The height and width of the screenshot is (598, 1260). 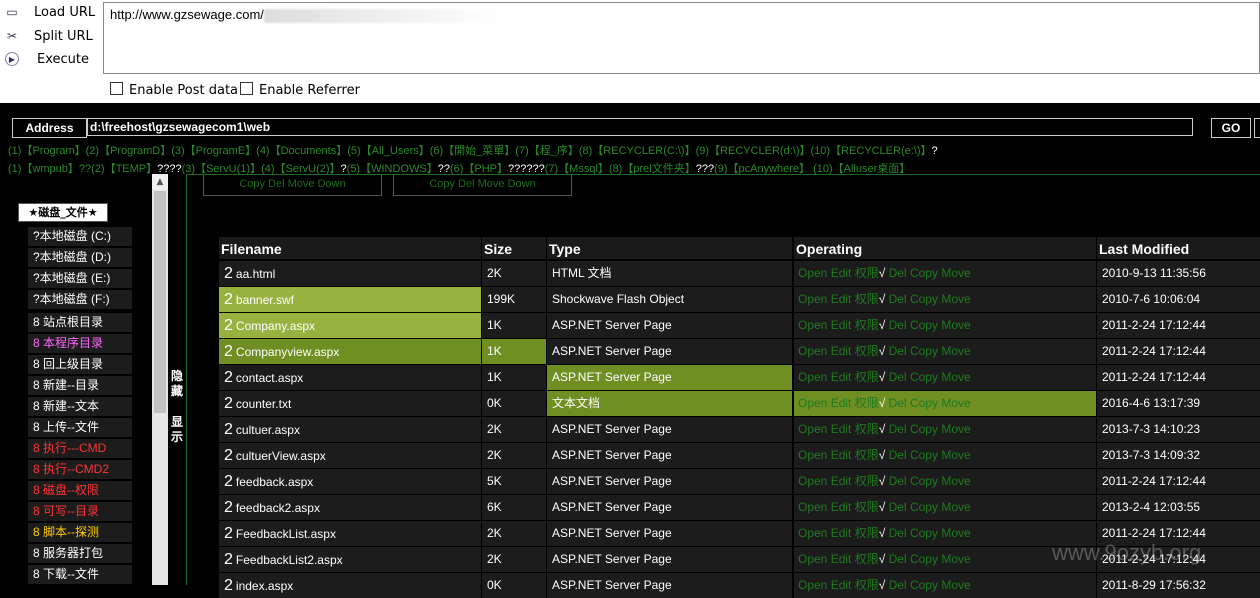 I want to click on redacted-url-part, so click(x=383, y=15).